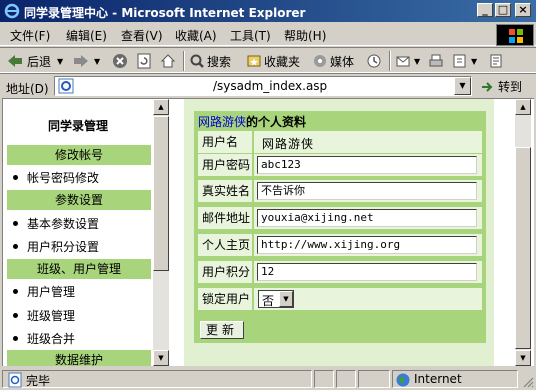 The width and height of the screenshot is (536, 390). What do you see at coordinates (196, 35) in the screenshot?
I see `menu-favorites: 收藏(A)` at bounding box center [196, 35].